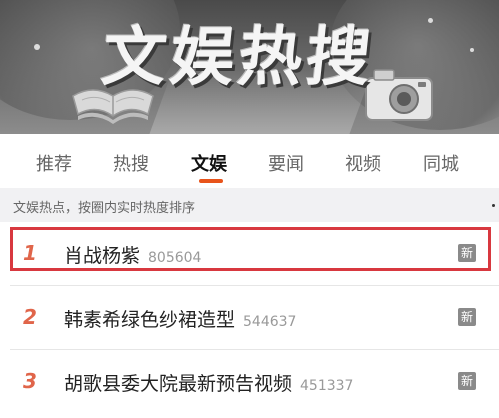 The image size is (499, 418). What do you see at coordinates (249, 161) in the screenshot?
I see `category-tabs: 推荐 热搜 文娱 要闻 视频 同城` at bounding box center [249, 161].